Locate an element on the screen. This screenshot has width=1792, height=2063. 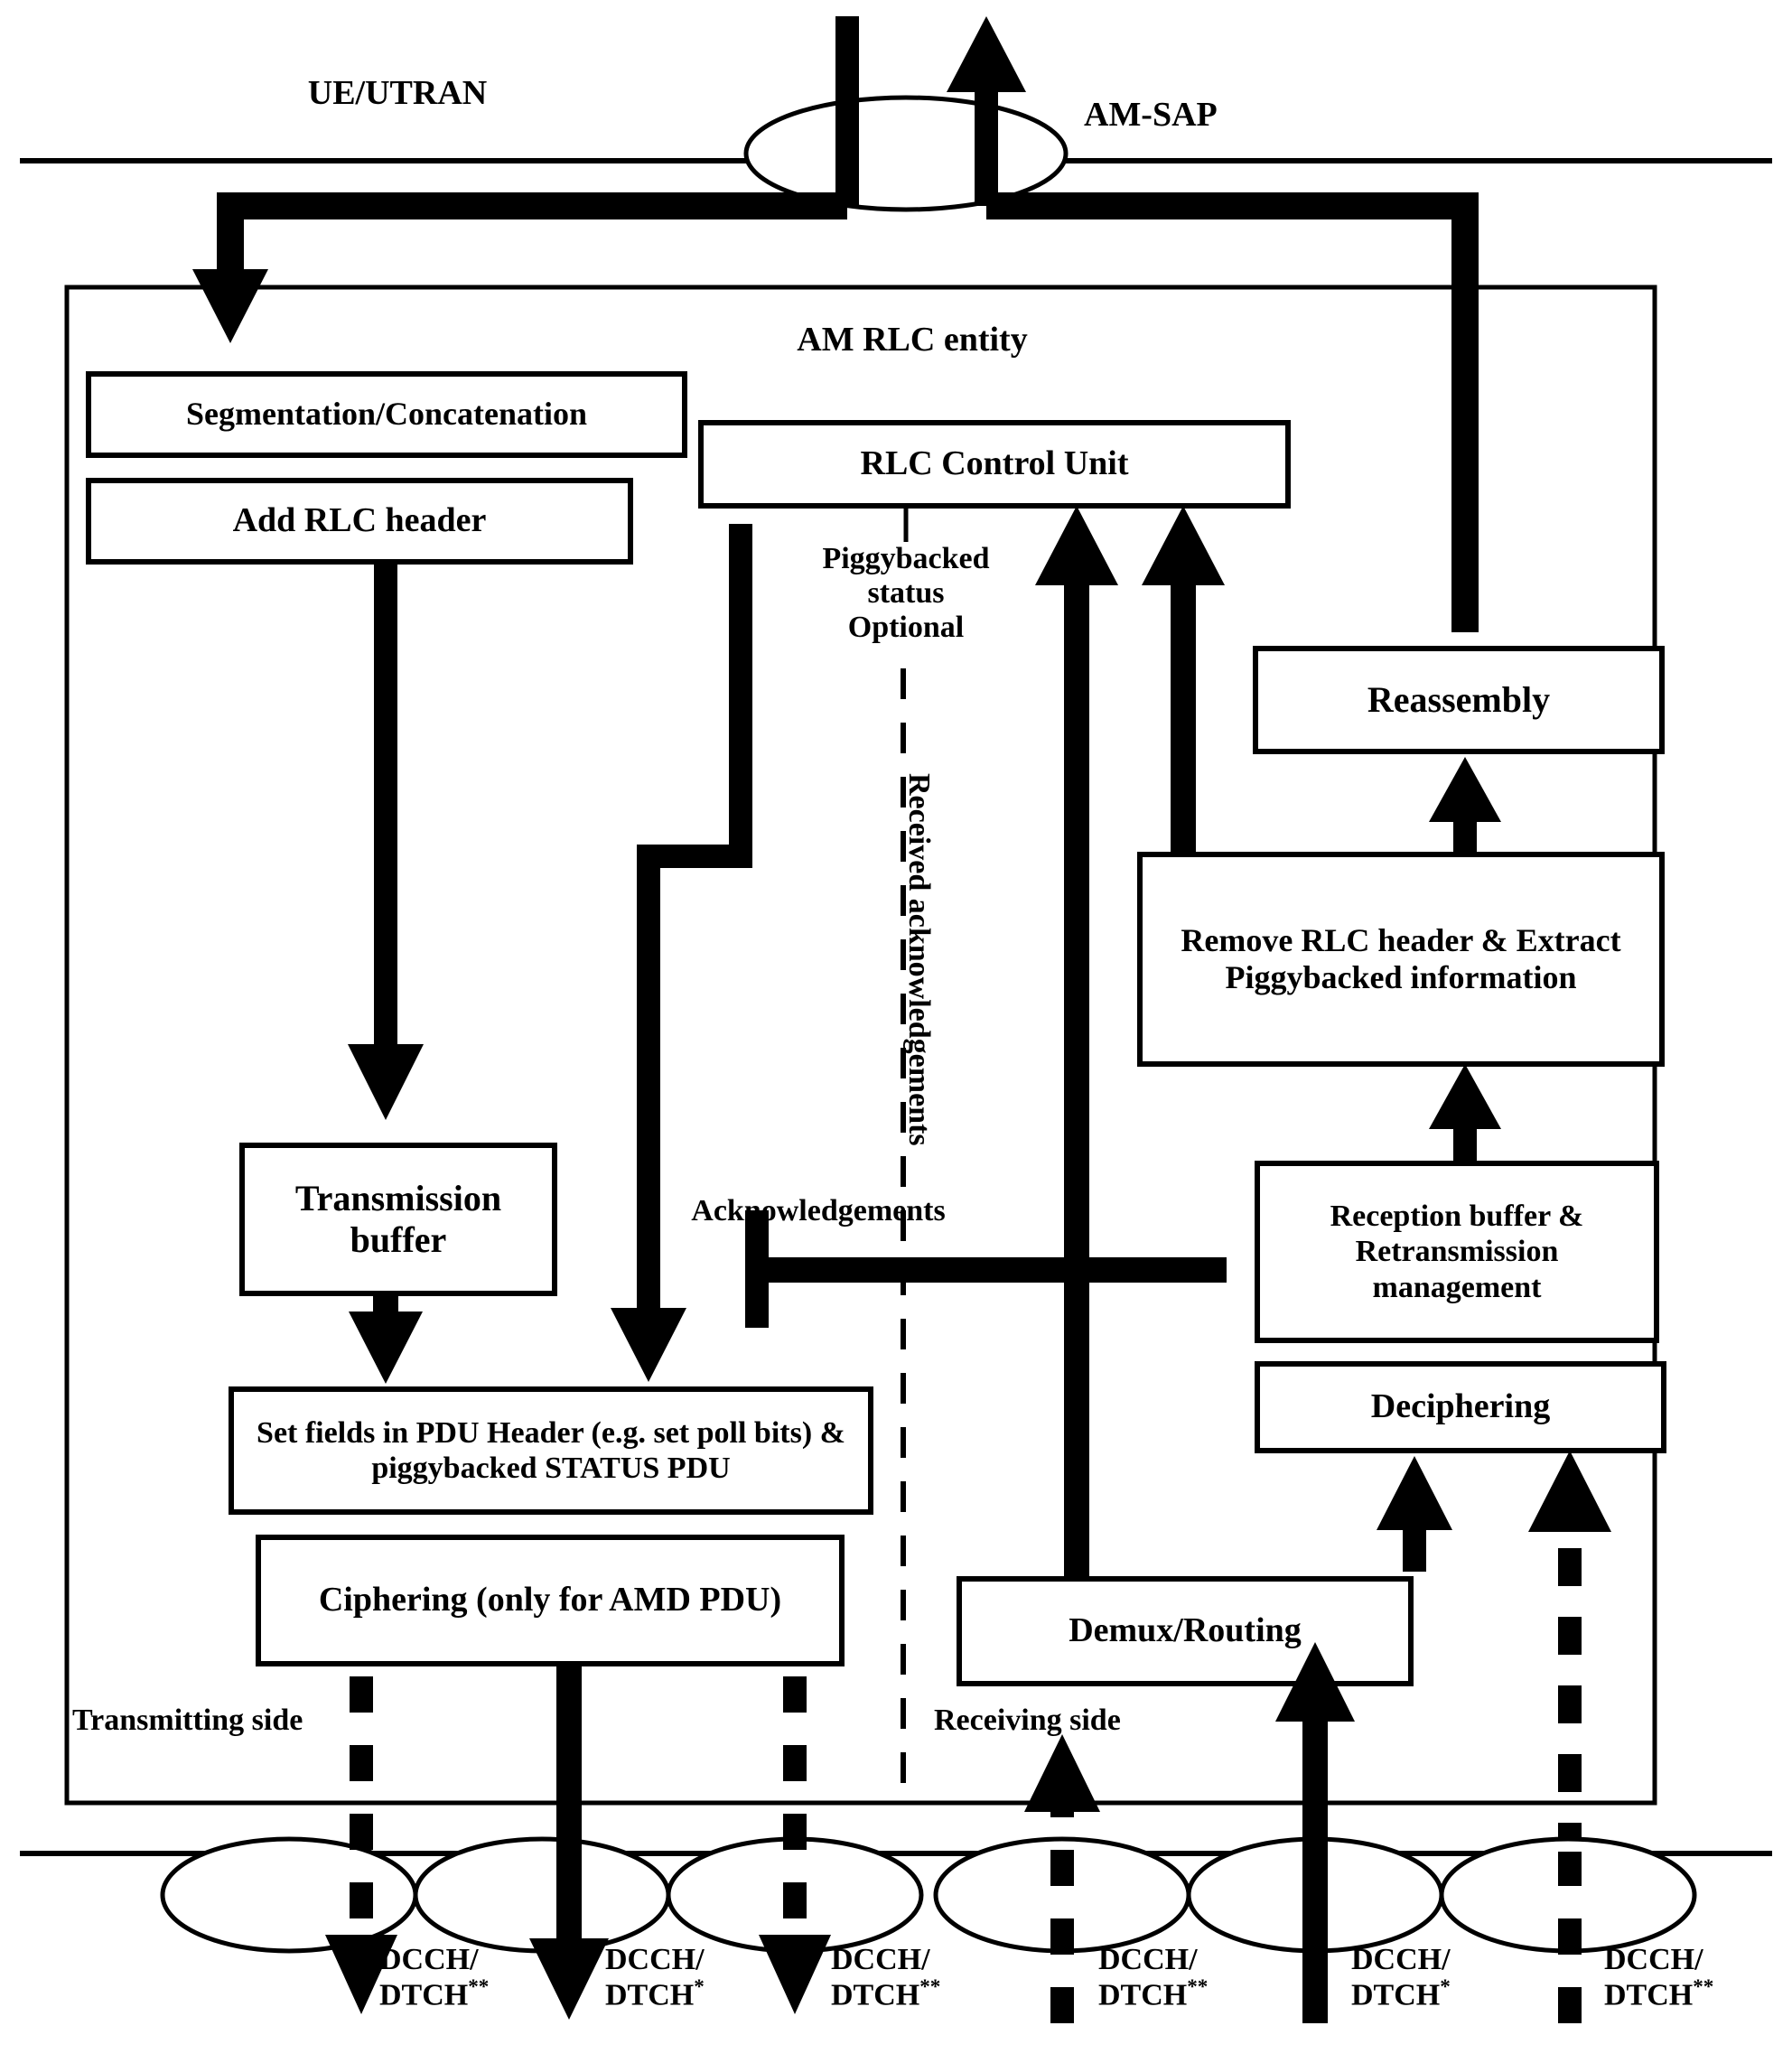
ue-utran-label: UE/UTRAN is located at coordinates (397, 93).